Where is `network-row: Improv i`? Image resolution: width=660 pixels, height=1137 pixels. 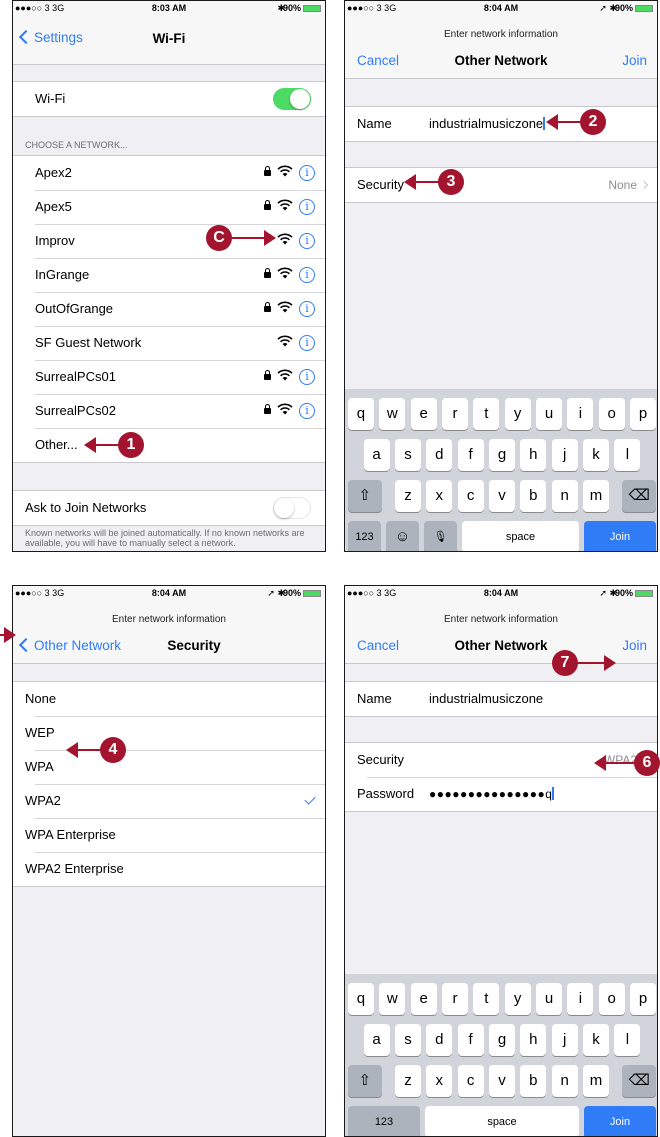 network-row: Improv i is located at coordinates (169, 241).